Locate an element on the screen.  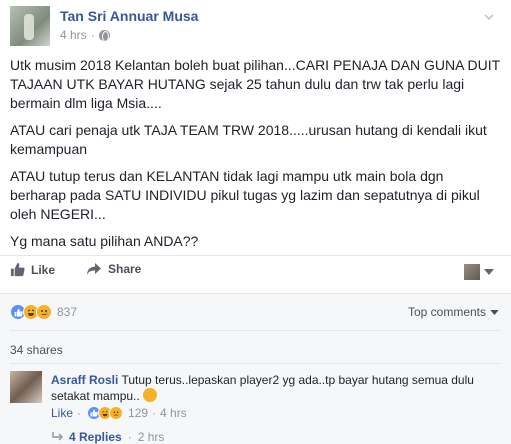
like-label: Like is located at coordinates (43, 269).